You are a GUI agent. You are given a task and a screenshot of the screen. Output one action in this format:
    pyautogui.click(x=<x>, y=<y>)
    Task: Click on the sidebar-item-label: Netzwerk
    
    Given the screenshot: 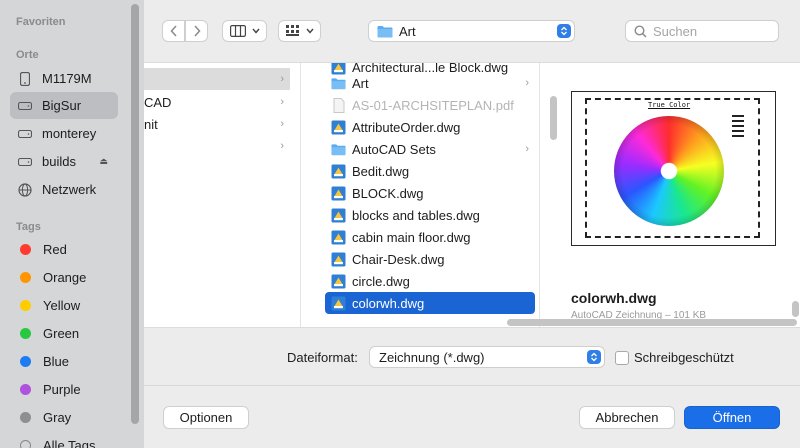 What is the action you would take?
    pyautogui.click(x=69, y=189)
    